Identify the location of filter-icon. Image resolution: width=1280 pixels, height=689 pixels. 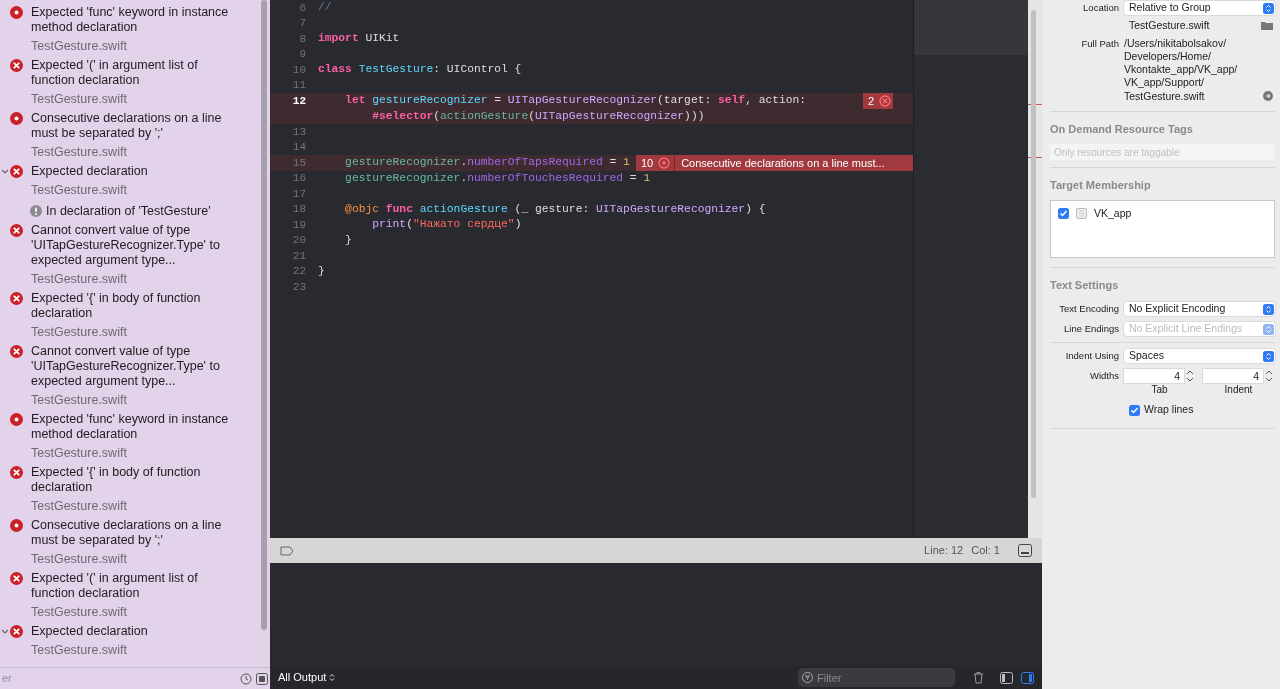
(807, 677).